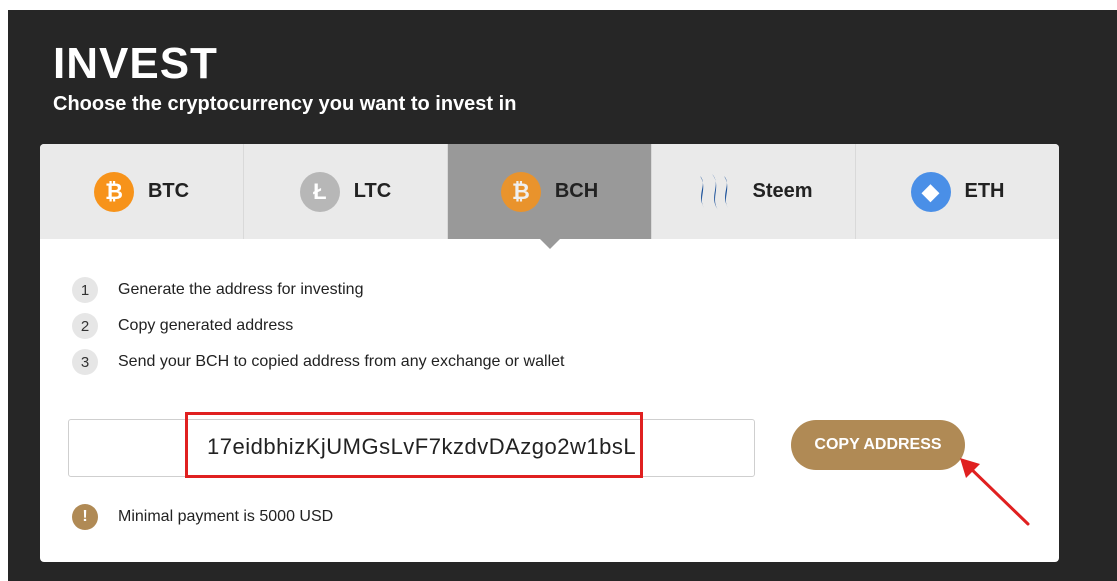 This screenshot has width=1117, height=581. I want to click on step-number: 2, so click(85, 326).